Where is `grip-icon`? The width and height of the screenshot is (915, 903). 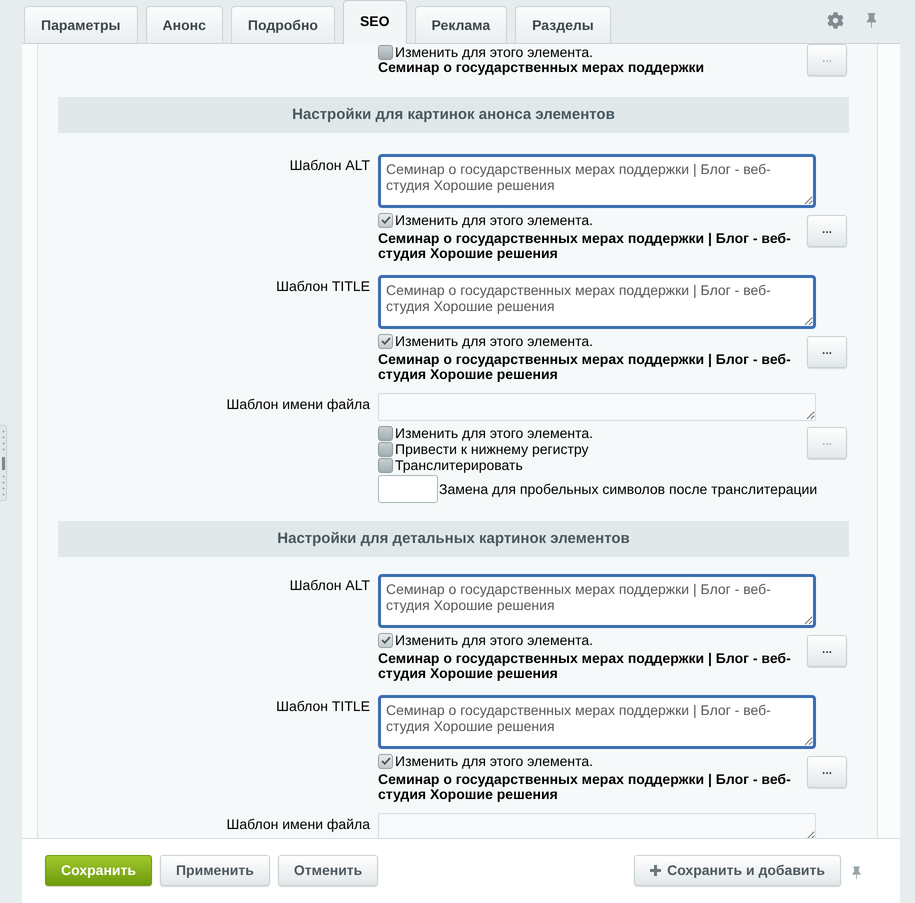
grip-icon is located at coordinates (3, 463).